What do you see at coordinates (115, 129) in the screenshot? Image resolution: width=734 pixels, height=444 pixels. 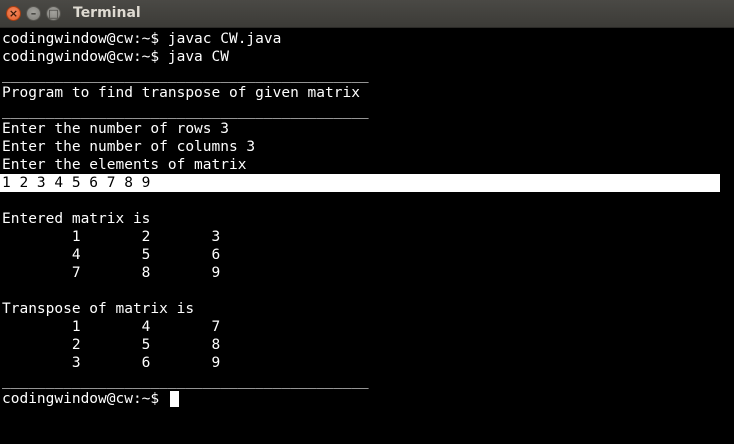 I see `terminal-line: Enter the number of rows 3` at bounding box center [115, 129].